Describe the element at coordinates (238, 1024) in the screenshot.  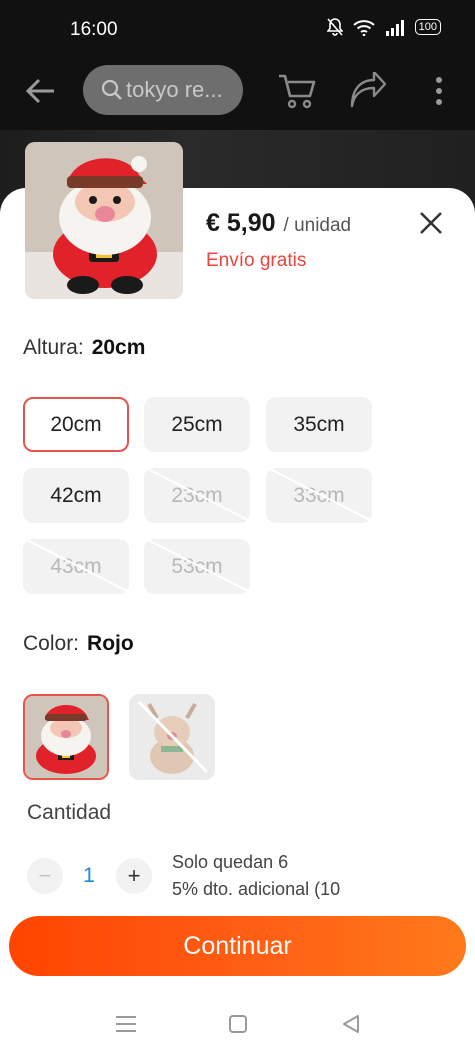
I see `home-nav-icon` at that location.